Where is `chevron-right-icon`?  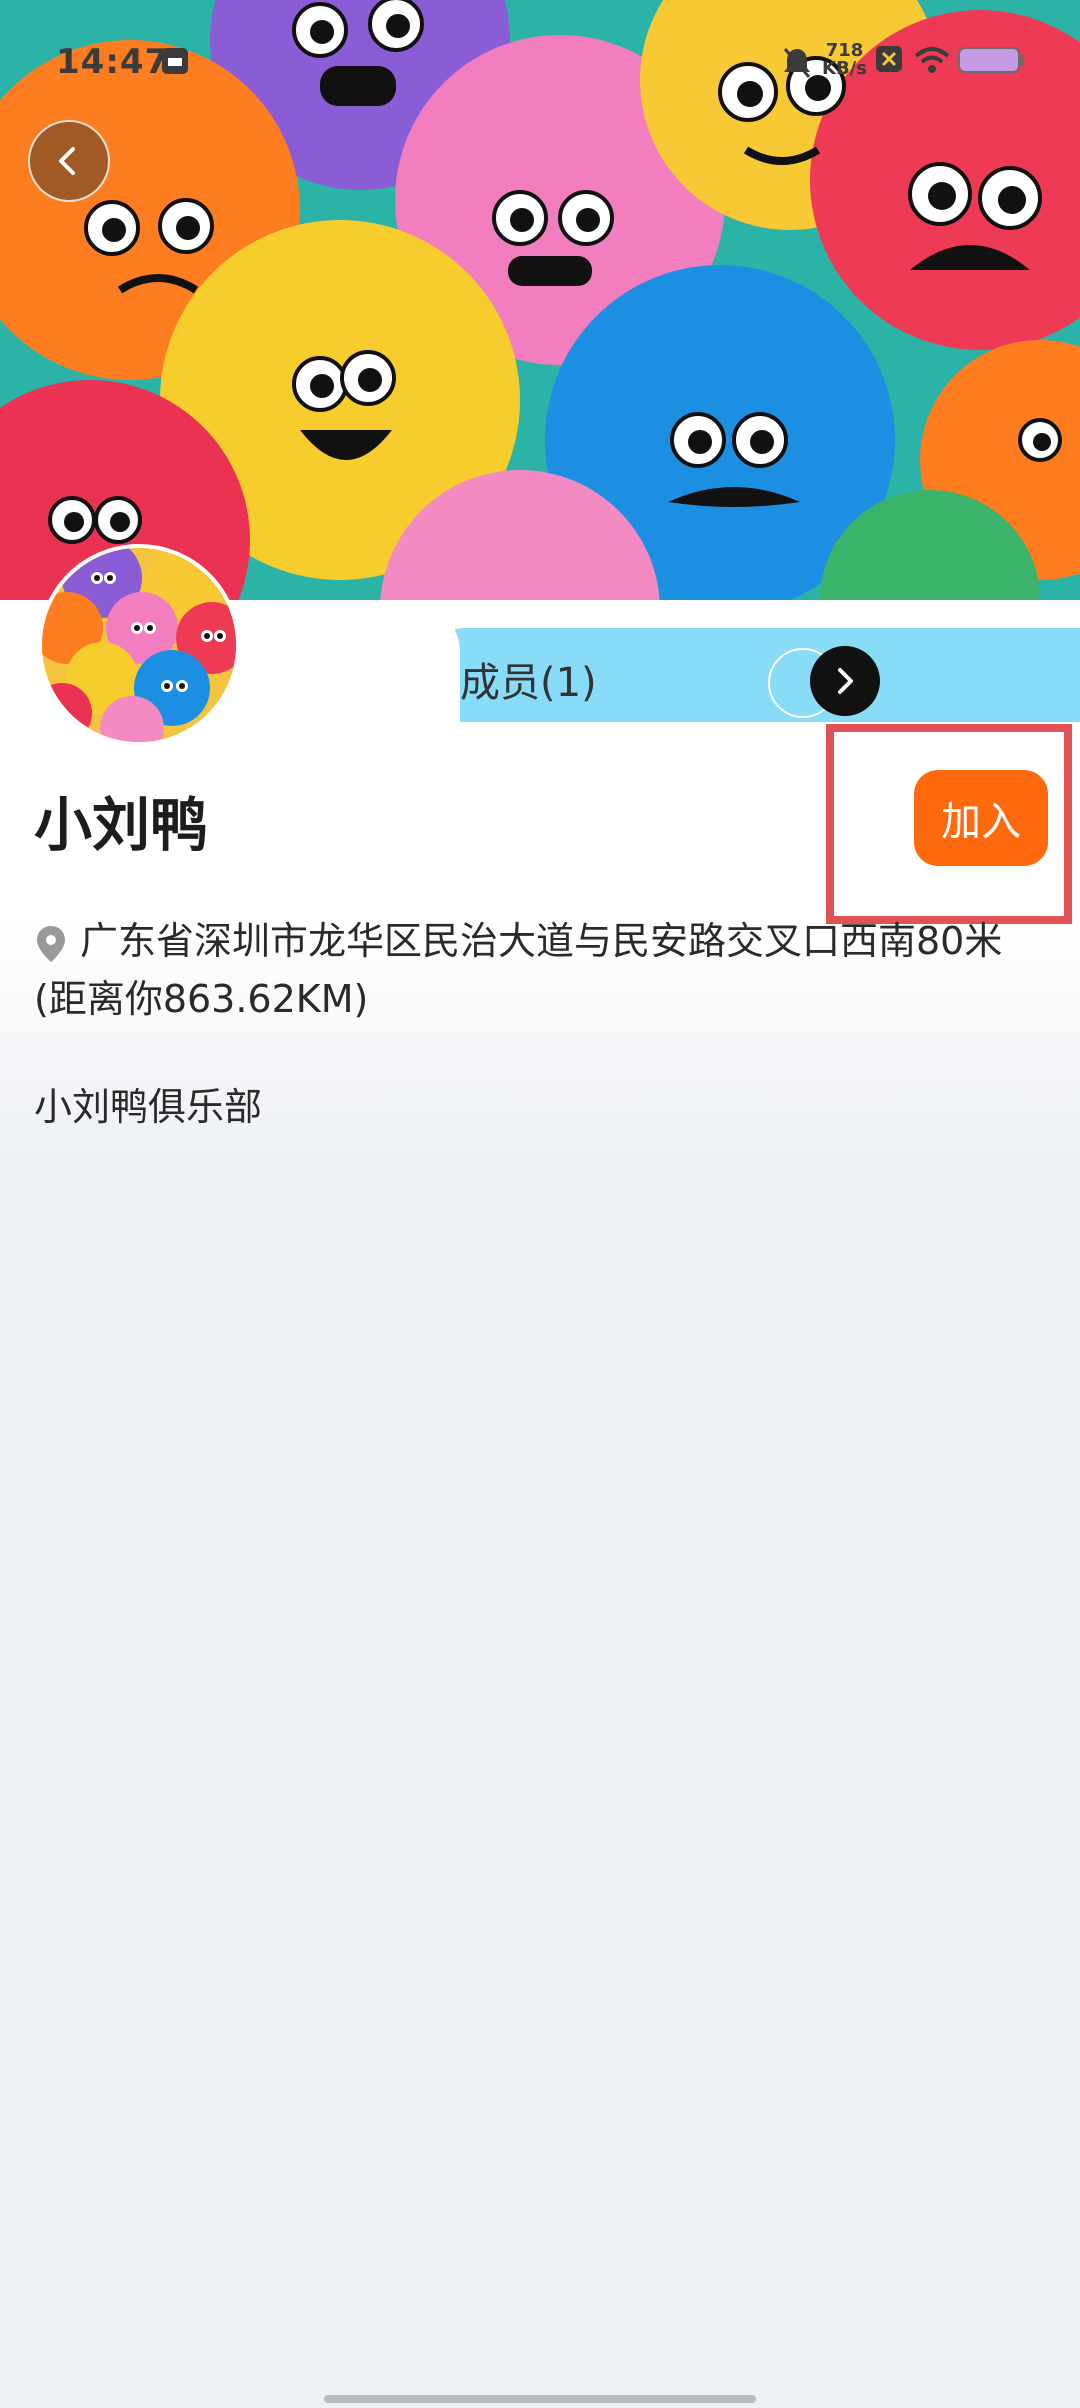 chevron-right-icon is located at coordinates (845, 681).